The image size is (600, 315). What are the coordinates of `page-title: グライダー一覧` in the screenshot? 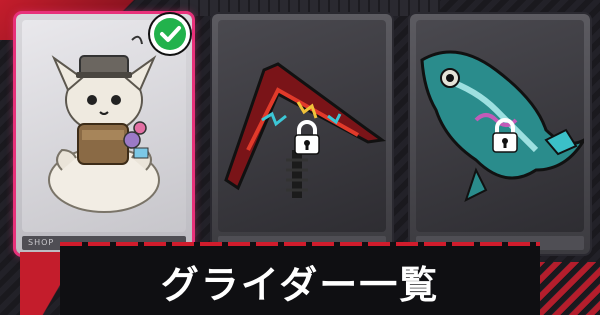 It's located at (300, 285).